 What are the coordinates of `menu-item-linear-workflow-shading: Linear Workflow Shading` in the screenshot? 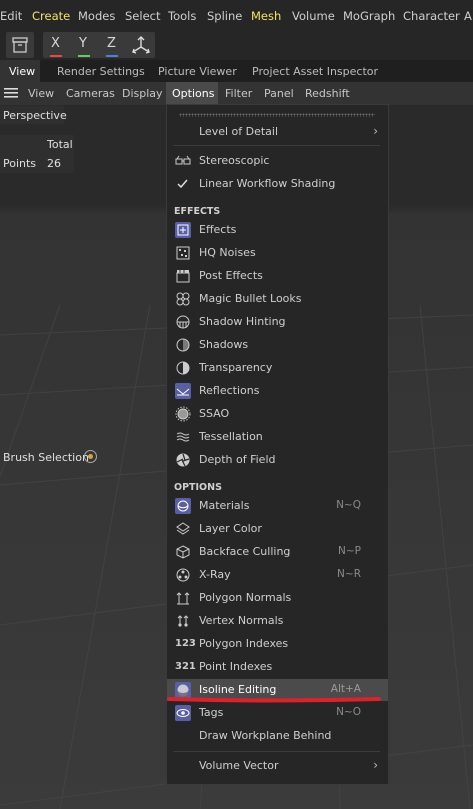 It's located at (277, 184).